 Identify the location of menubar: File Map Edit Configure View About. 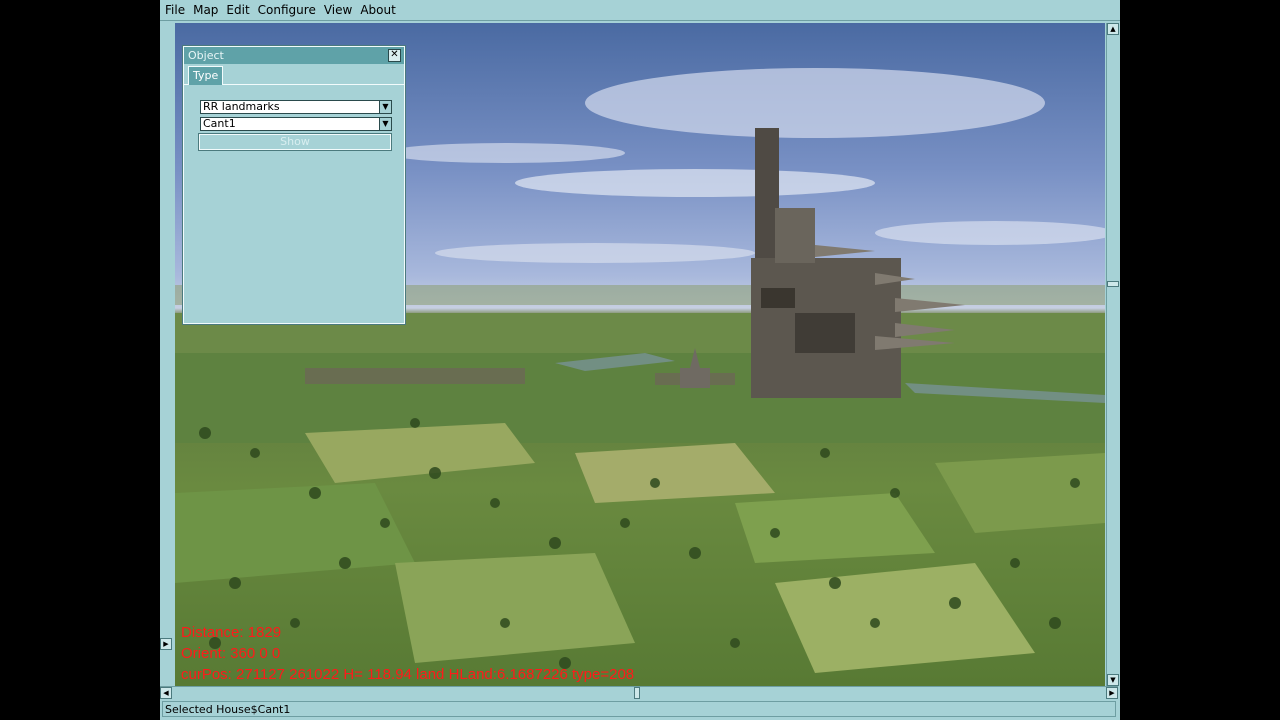
(640, 10).